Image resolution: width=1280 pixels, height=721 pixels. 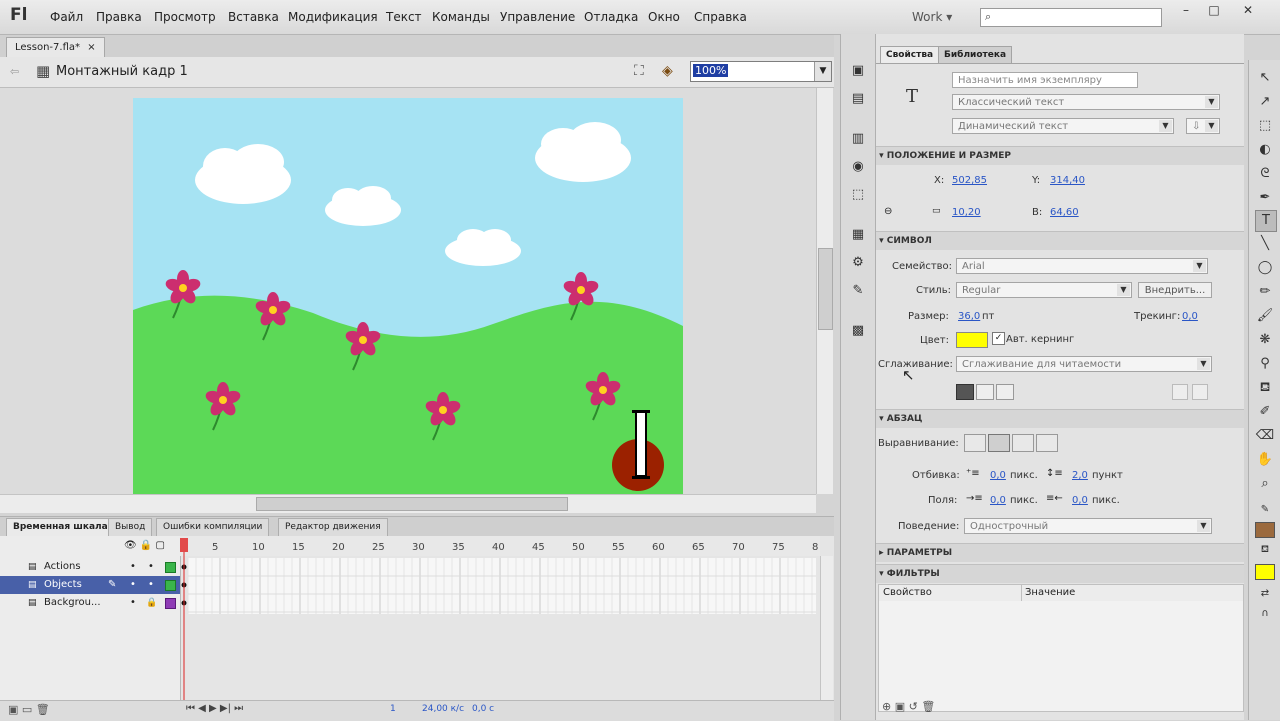 What do you see at coordinates (144, 545) in the screenshot?
I see `layer-header-icons: 👁 🔒 ▢` at bounding box center [144, 545].